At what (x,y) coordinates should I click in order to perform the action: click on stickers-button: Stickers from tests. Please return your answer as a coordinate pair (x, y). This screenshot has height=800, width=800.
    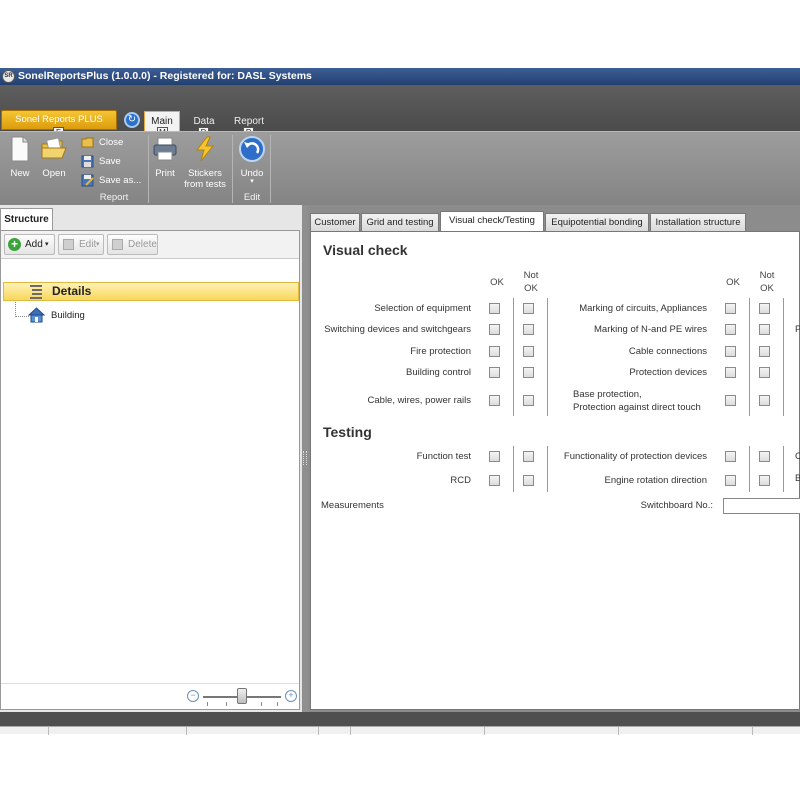
    Looking at the image, I should click on (205, 162).